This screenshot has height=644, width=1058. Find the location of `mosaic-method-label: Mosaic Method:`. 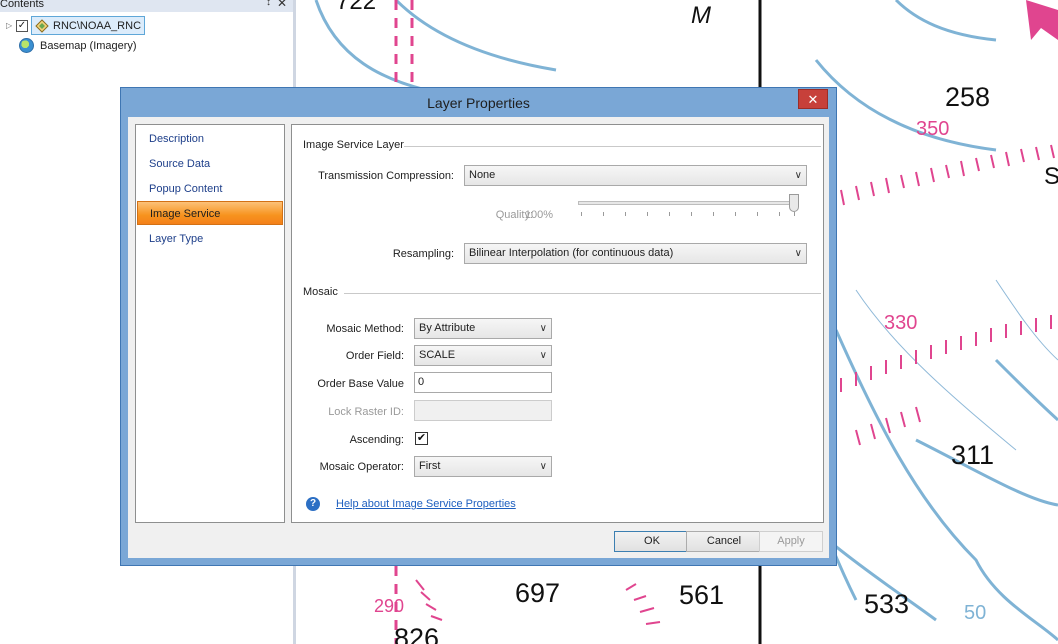

mosaic-method-label: Mosaic Method: is located at coordinates (365, 329).